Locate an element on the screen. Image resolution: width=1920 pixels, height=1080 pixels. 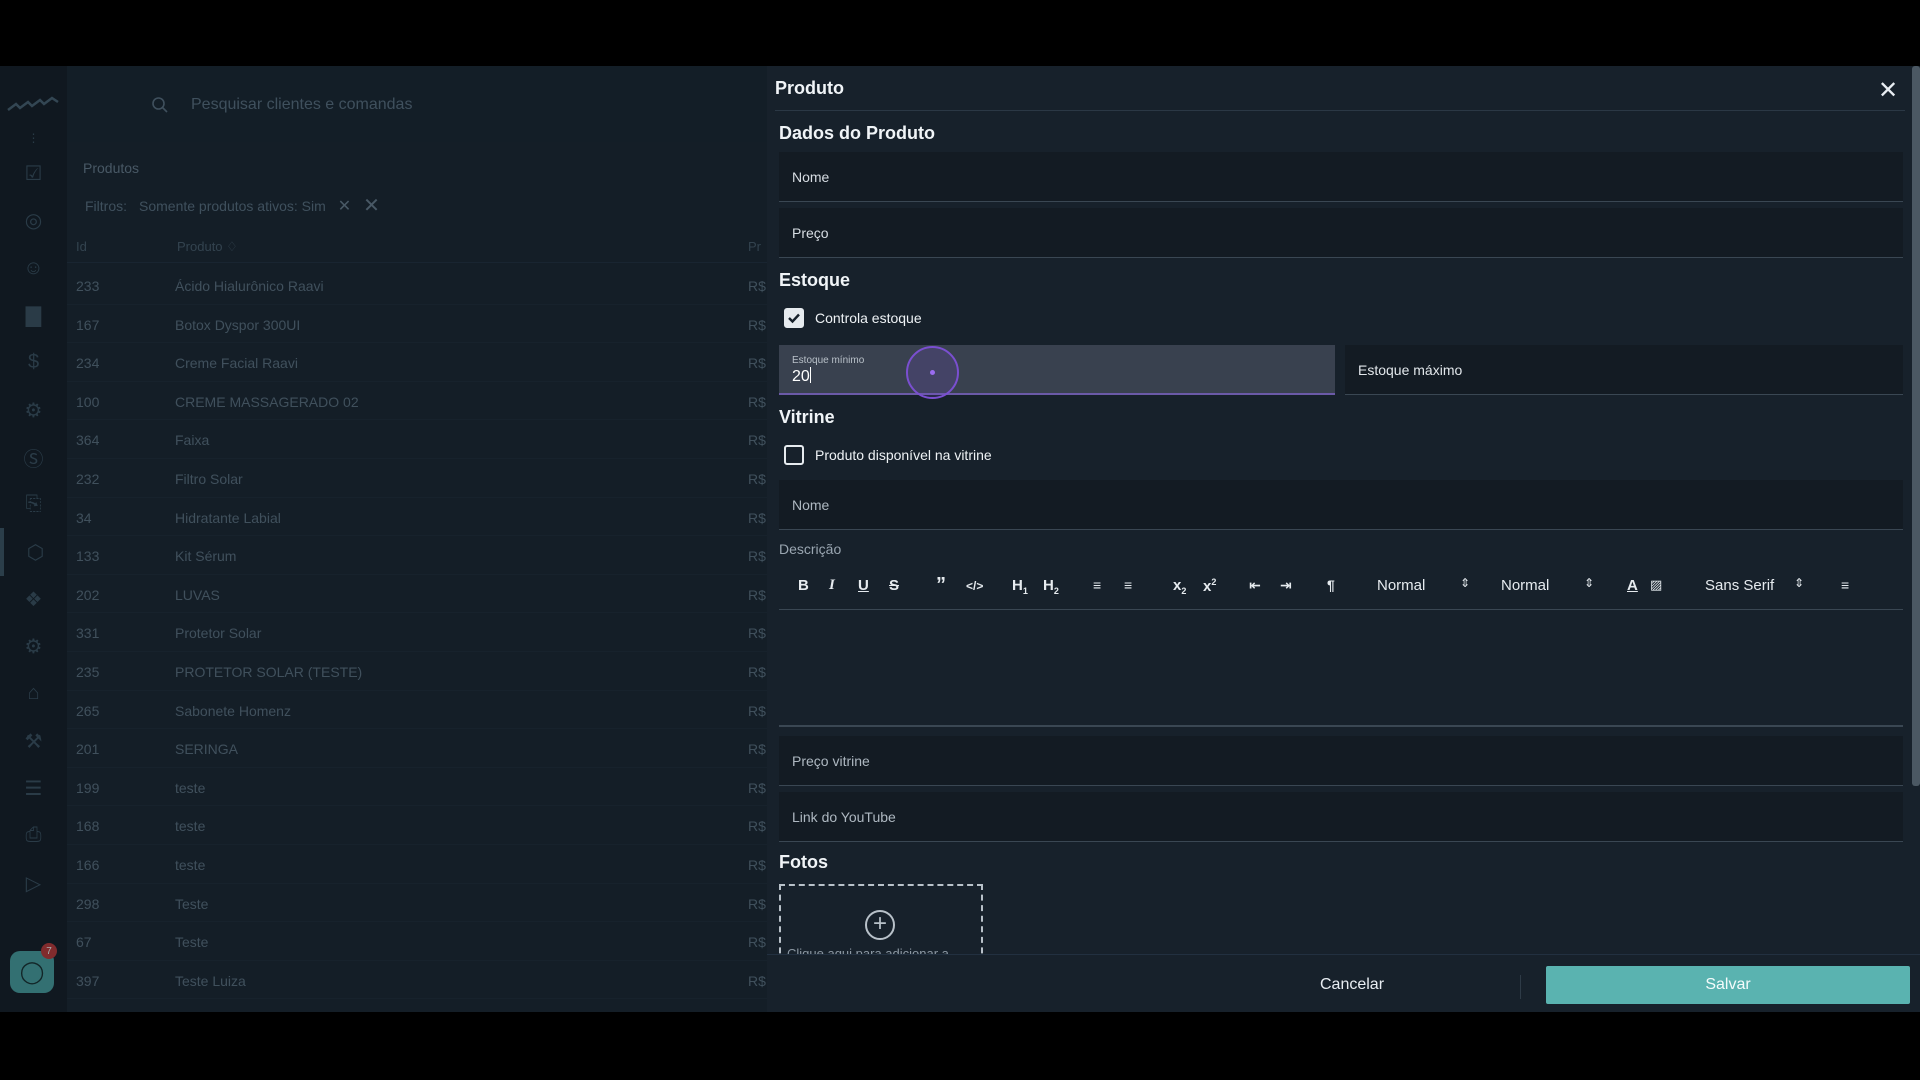
stock-max-field is located at coordinates (1624, 370).